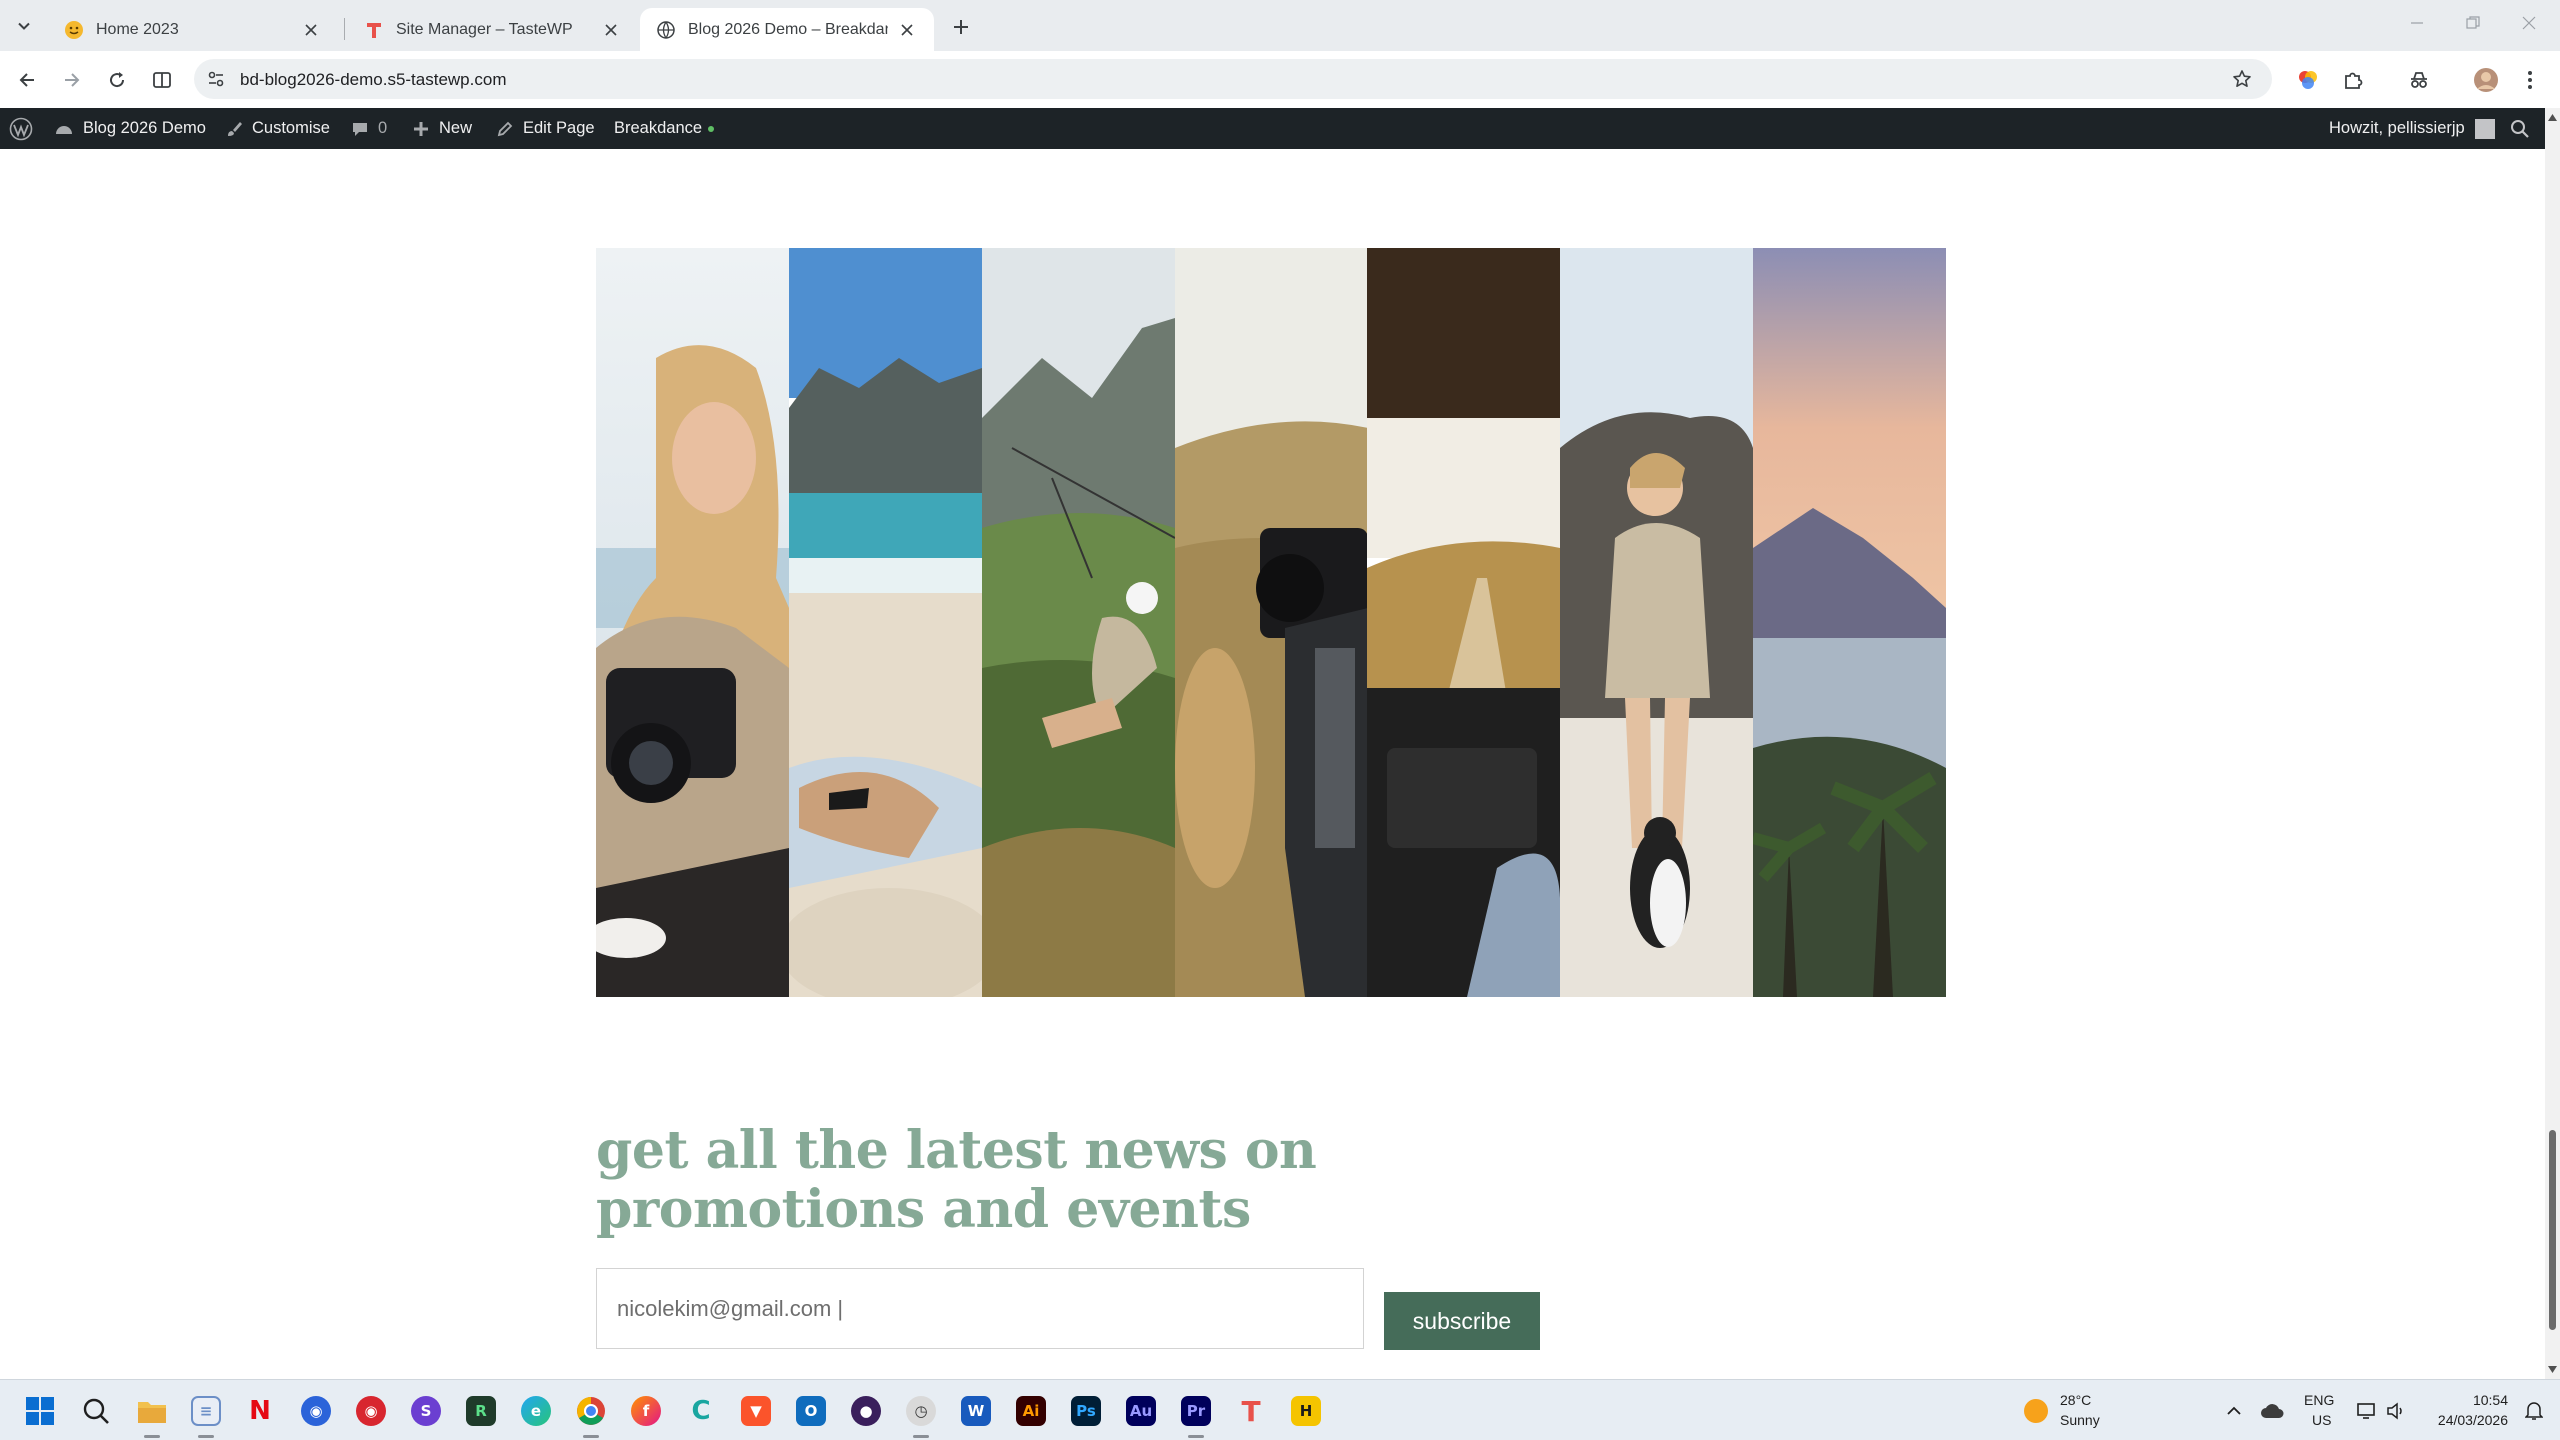  I want to click on globe-icon, so click(666, 30).